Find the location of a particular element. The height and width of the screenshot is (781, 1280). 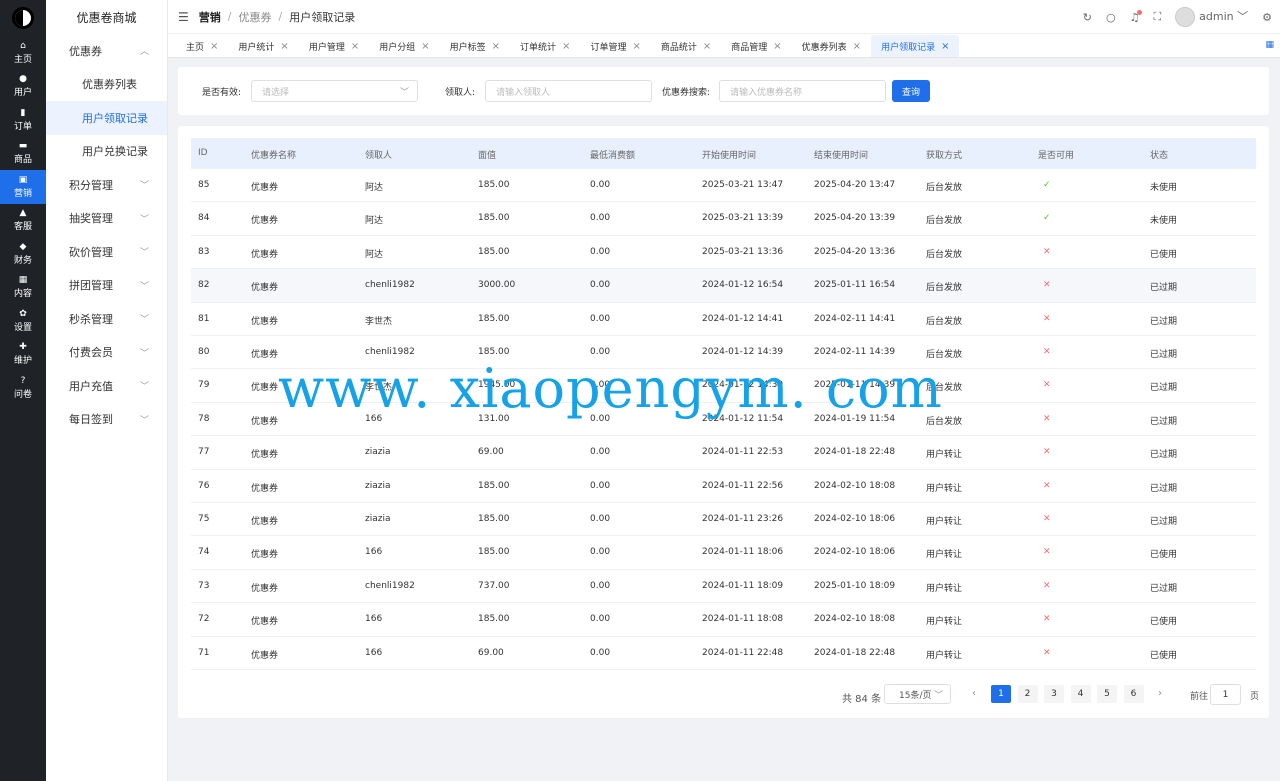

search-icon: ○ is located at coordinates (1111, 17).